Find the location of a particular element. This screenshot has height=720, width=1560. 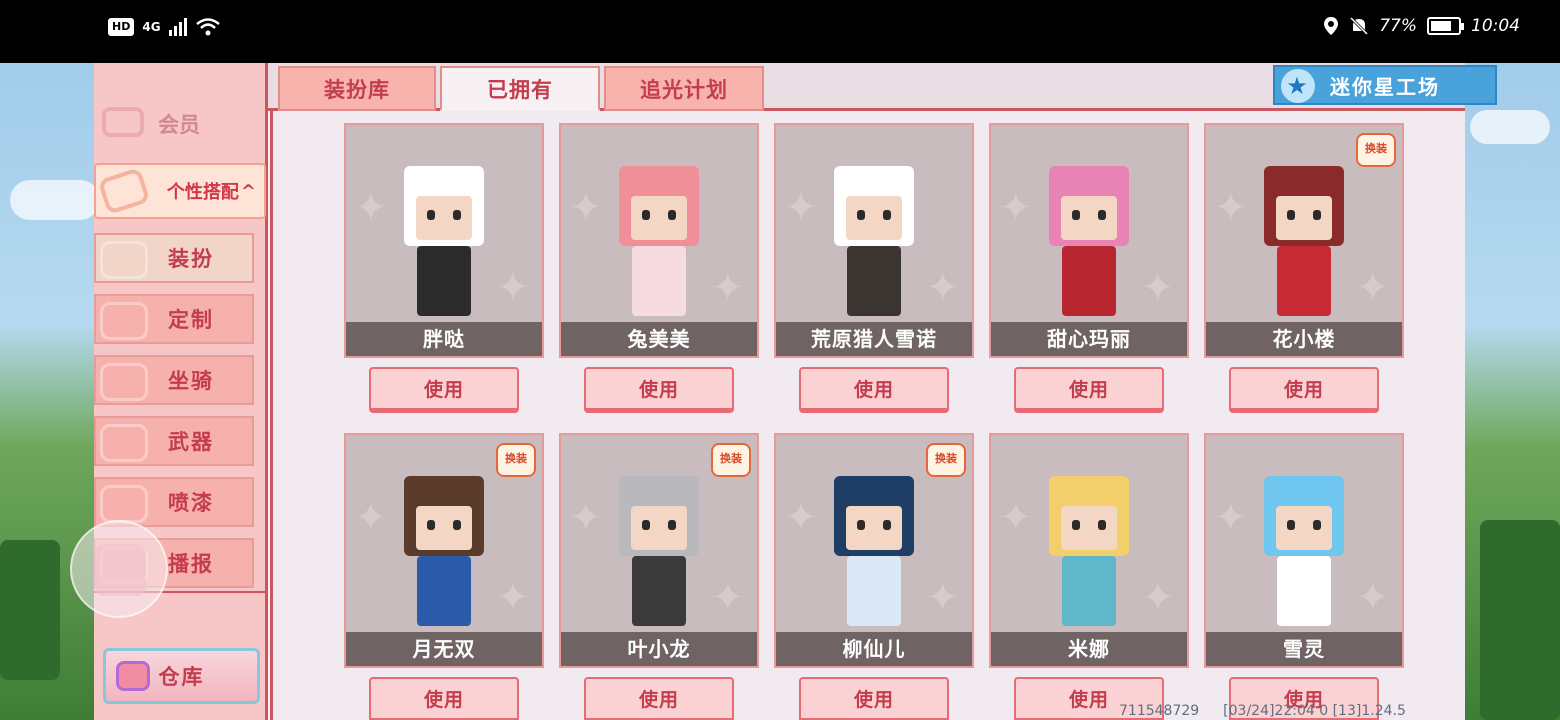

skin-card: ✦ ✦ 胖哒 is located at coordinates (444, 240).